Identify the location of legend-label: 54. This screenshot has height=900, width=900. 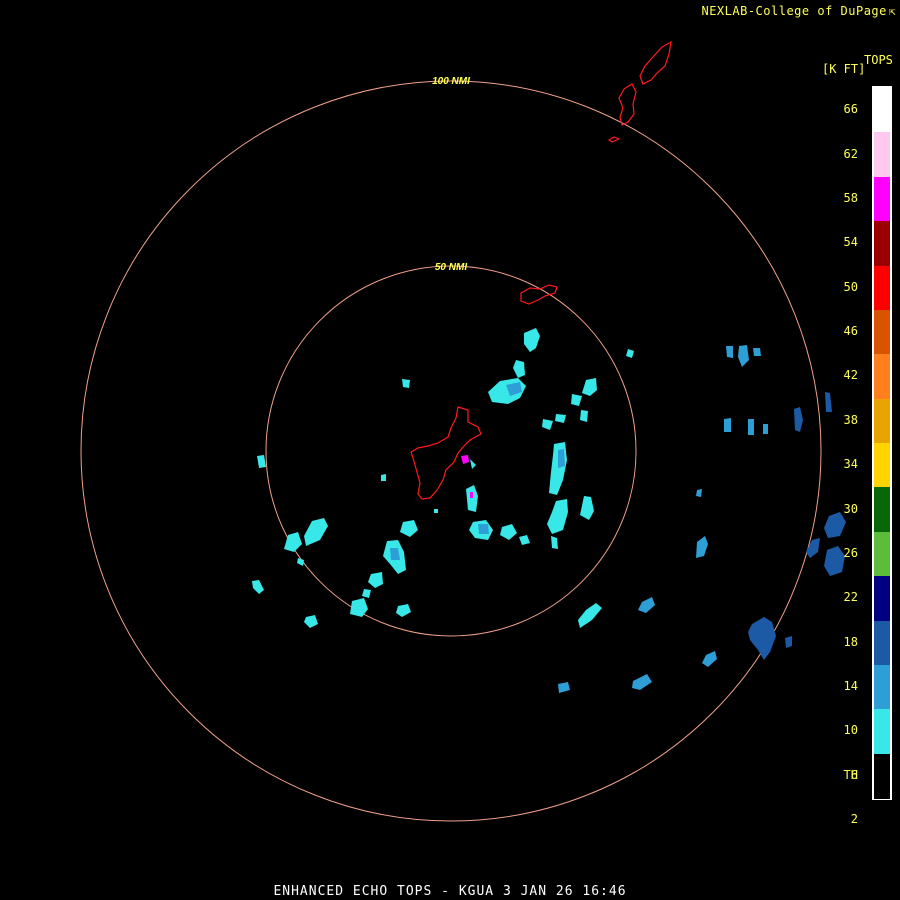
(850, 242).